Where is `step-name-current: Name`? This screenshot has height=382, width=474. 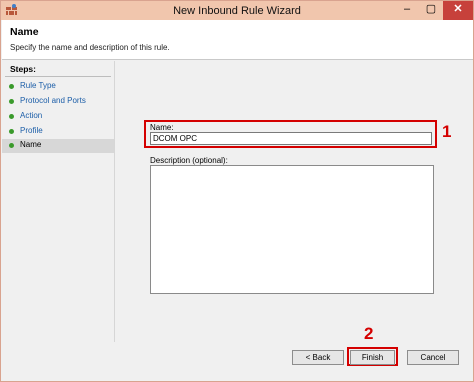
step-name-current: Name is located at coordinates (58, 146).